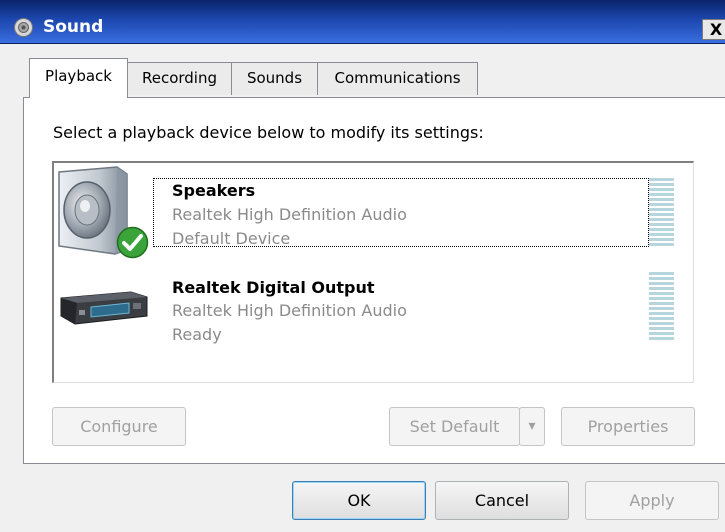 The width and height of the screenshot is (725, 532). Describe the element at coordinates (231, 238) in the screenshot. I see `device-status: Default Device` at that location.